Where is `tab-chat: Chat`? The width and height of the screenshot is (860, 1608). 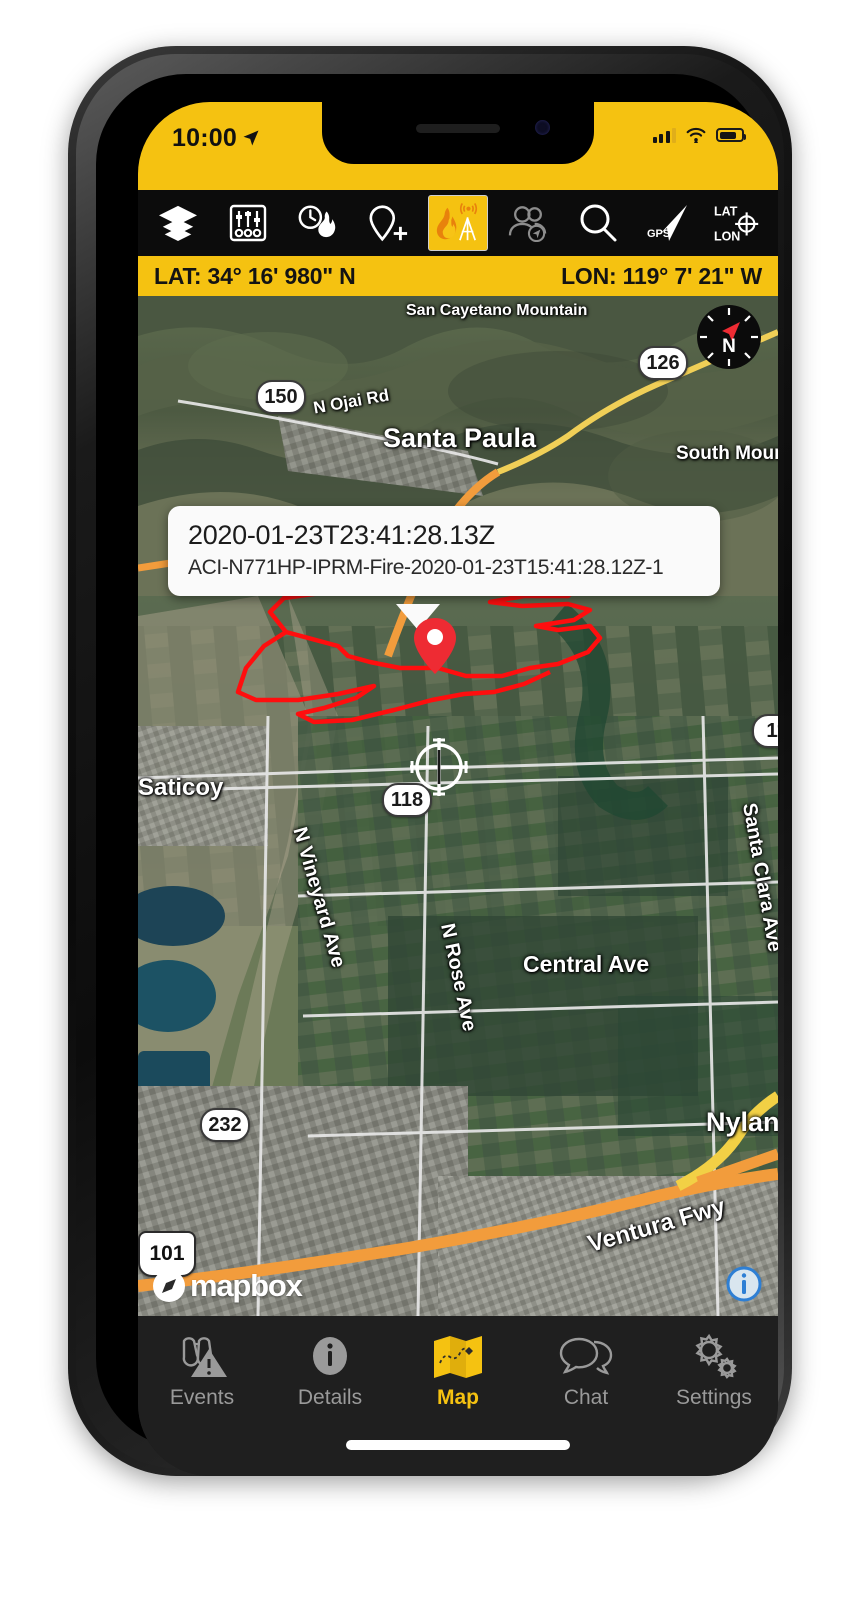
tab-chat: Chat is located at coordinates (586, 1370).